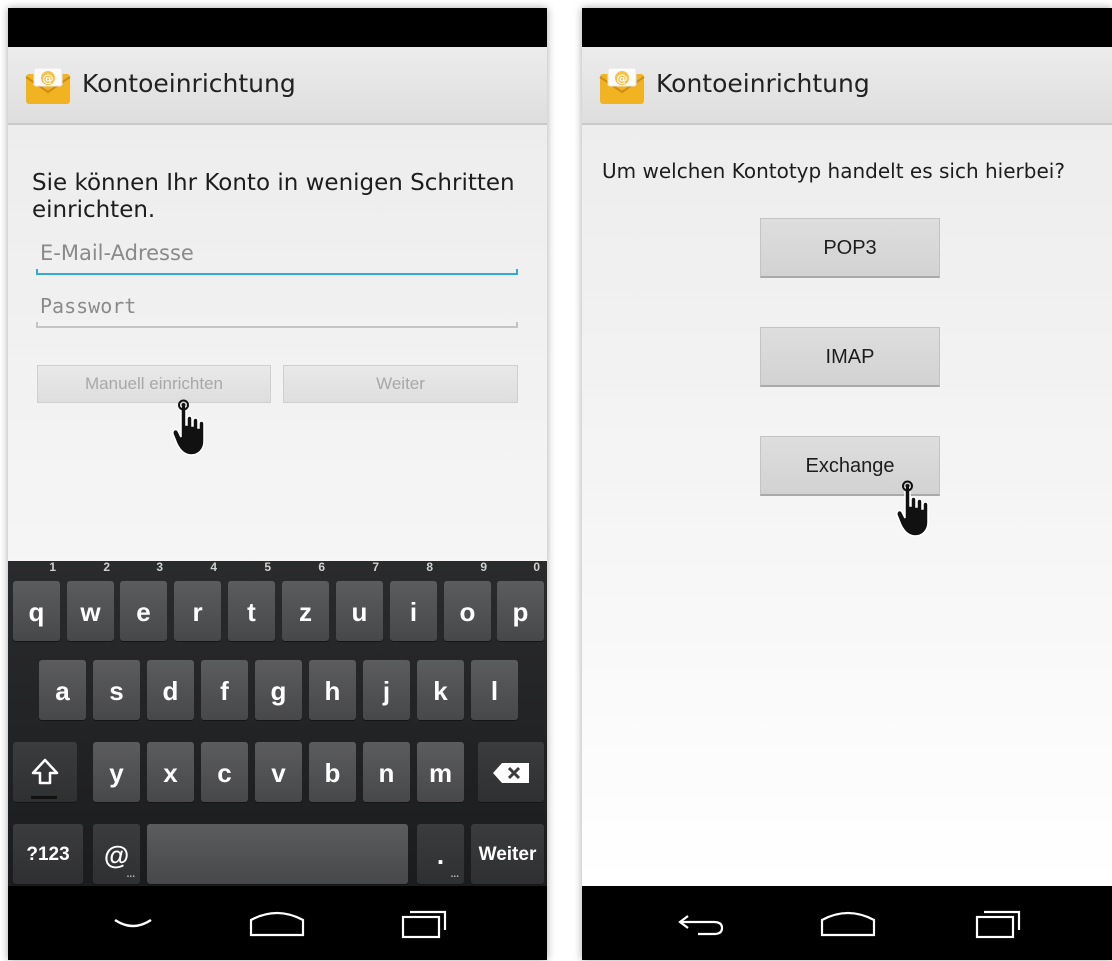  I want to click on hide-keyboard-icon, so click(133, 924).